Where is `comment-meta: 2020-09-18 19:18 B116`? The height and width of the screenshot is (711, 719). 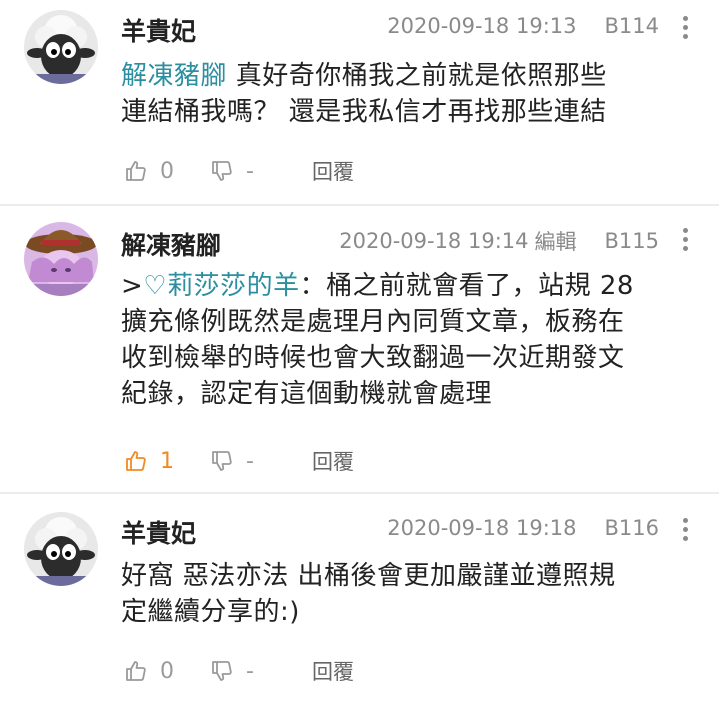 comment-meta: 2020-09-18 19:18 B116 is located at coordinates (523, 528).